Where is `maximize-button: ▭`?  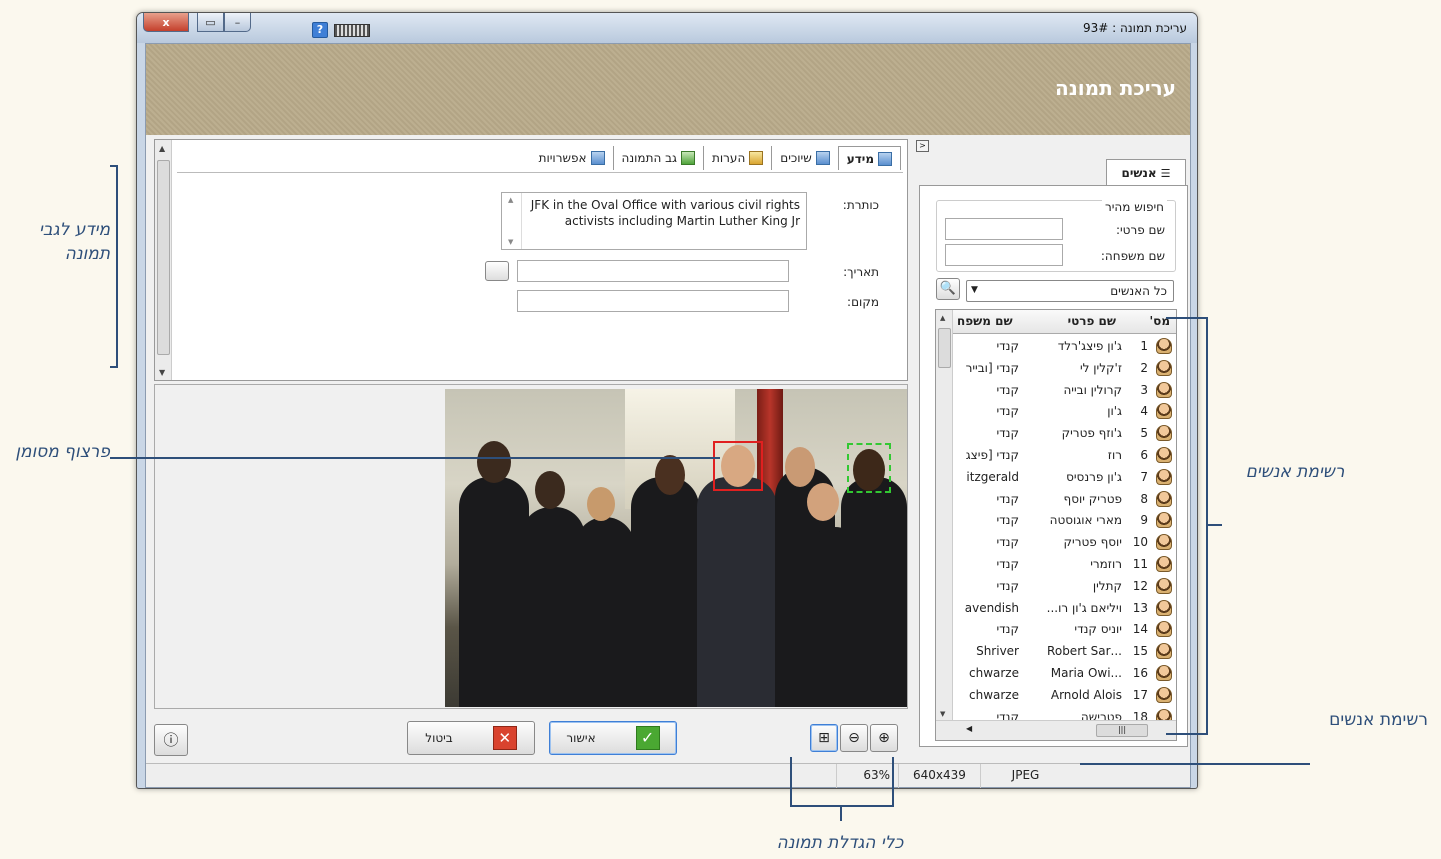
maximize-button: ▭ is located at coordinates (210, 22).